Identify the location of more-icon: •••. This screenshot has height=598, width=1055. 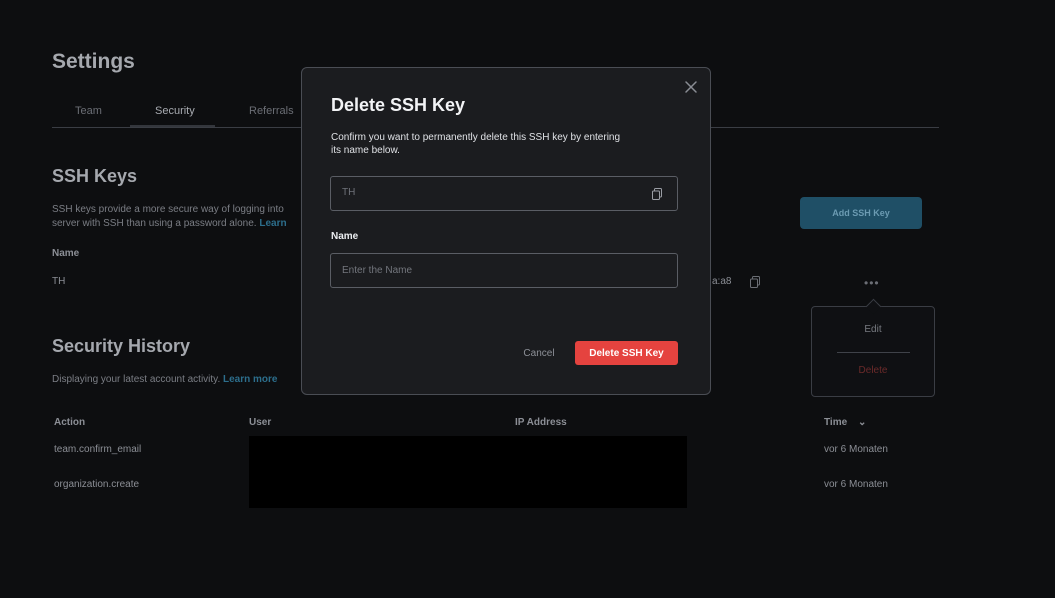
(872, 283).